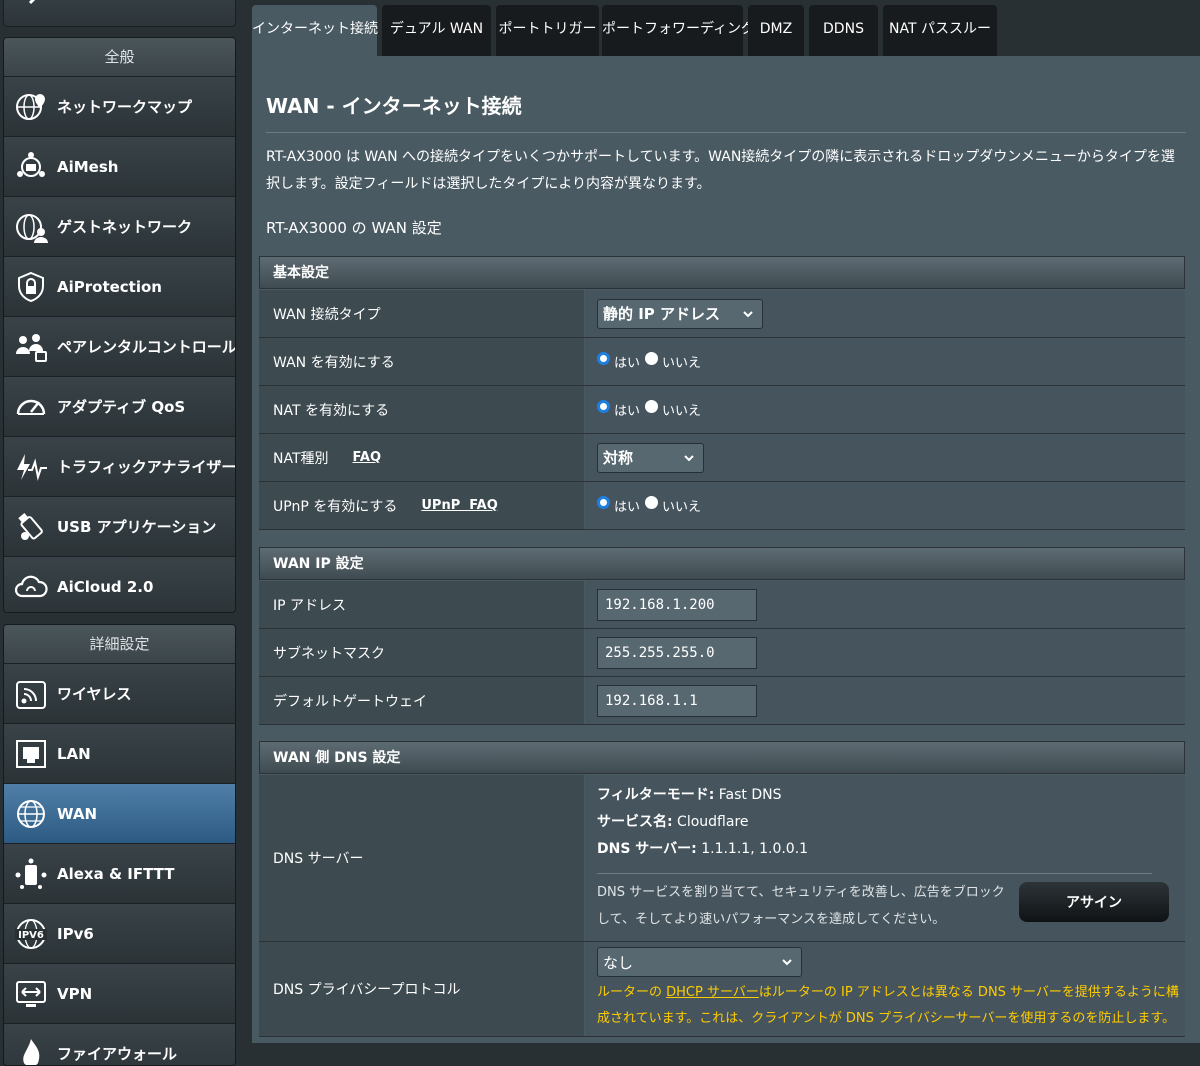 This screenshot has height=1066, width=1200. Describe the element at coordinates (677, 653) in the screenshot. I see `subnet-mask-input: 255.255.255.0` at that location.